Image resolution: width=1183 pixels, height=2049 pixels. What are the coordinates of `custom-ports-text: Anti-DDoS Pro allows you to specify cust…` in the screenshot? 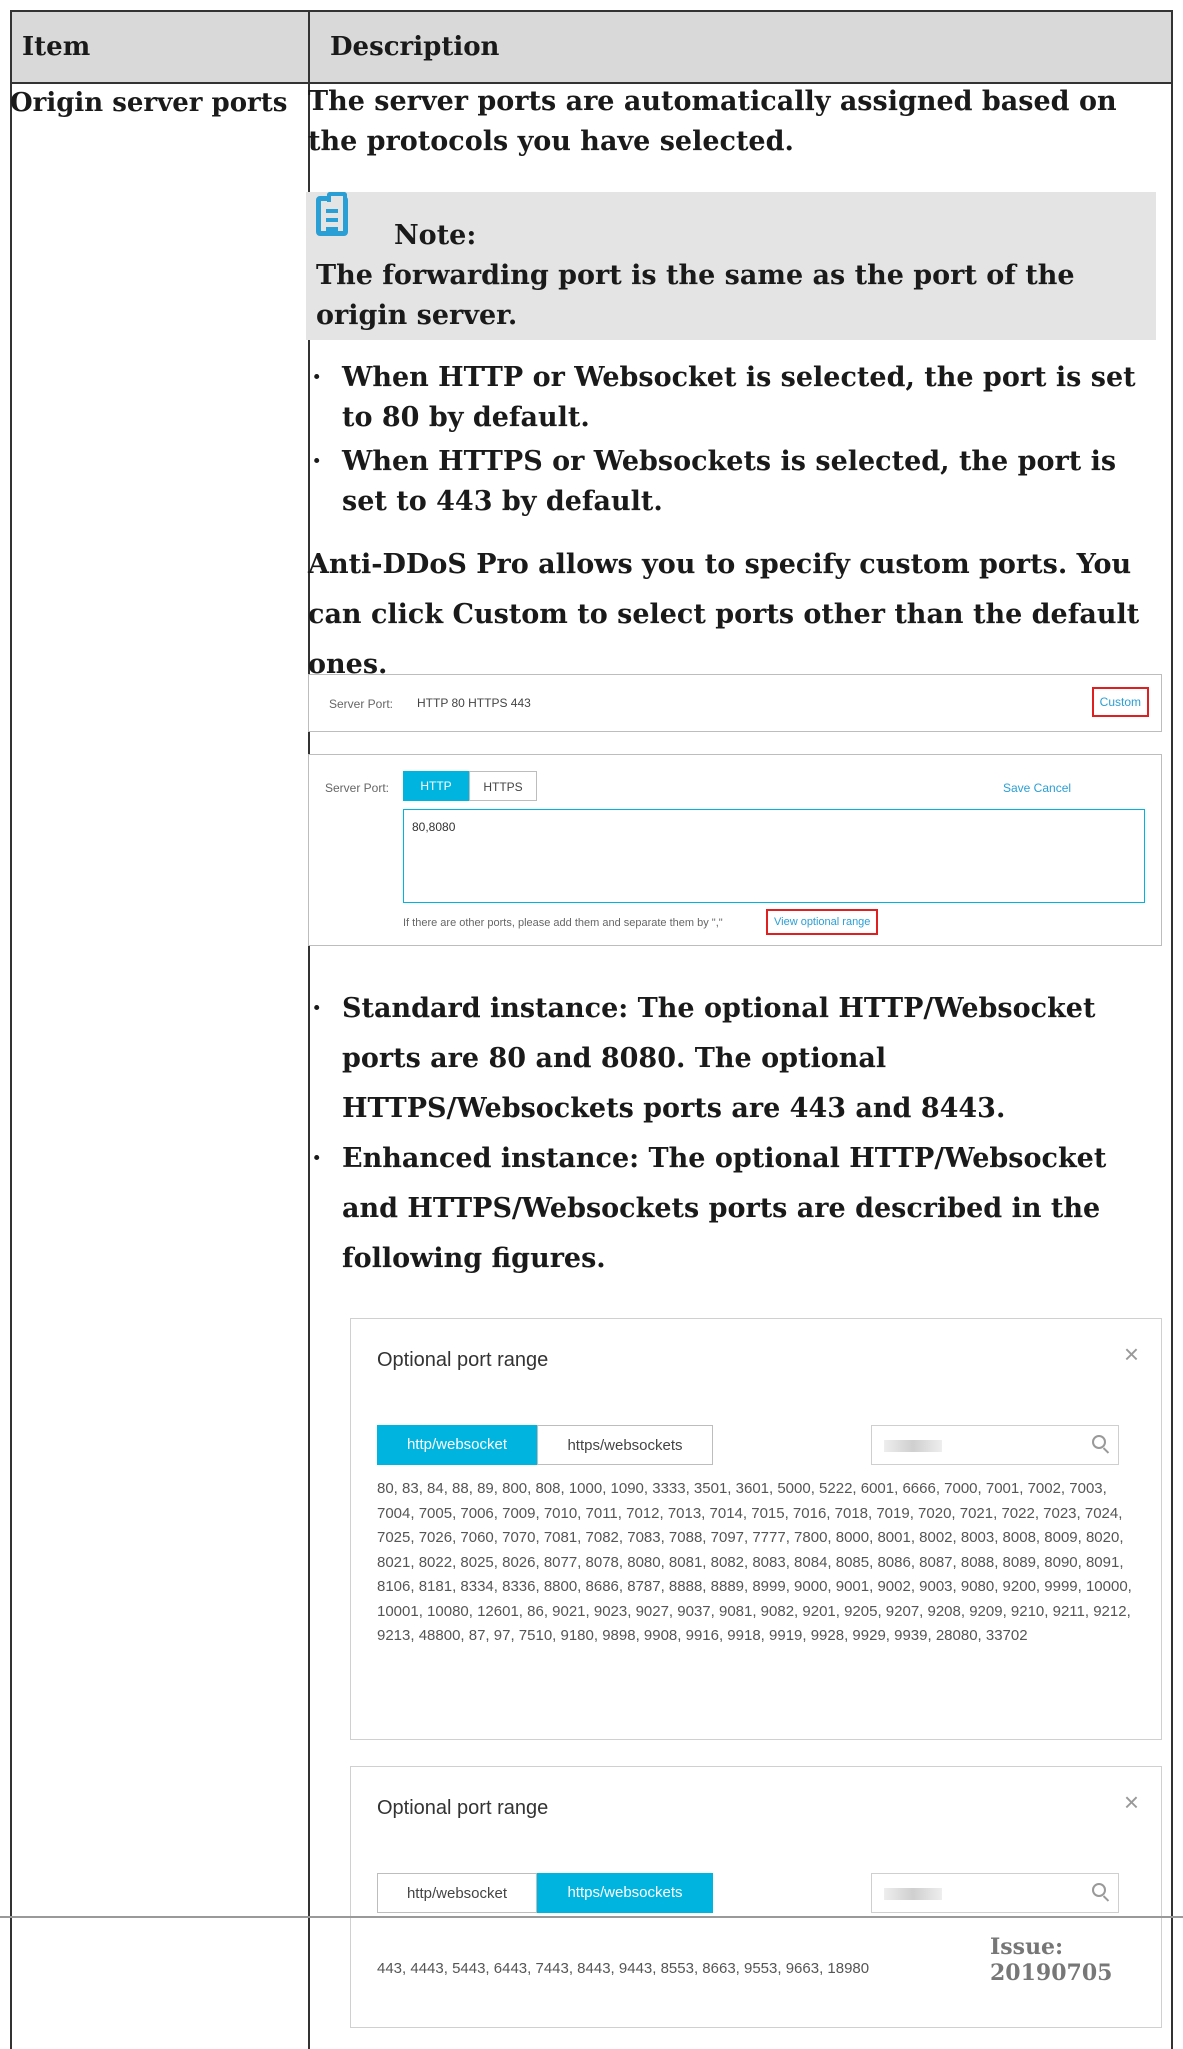 It's located at (724, 614).